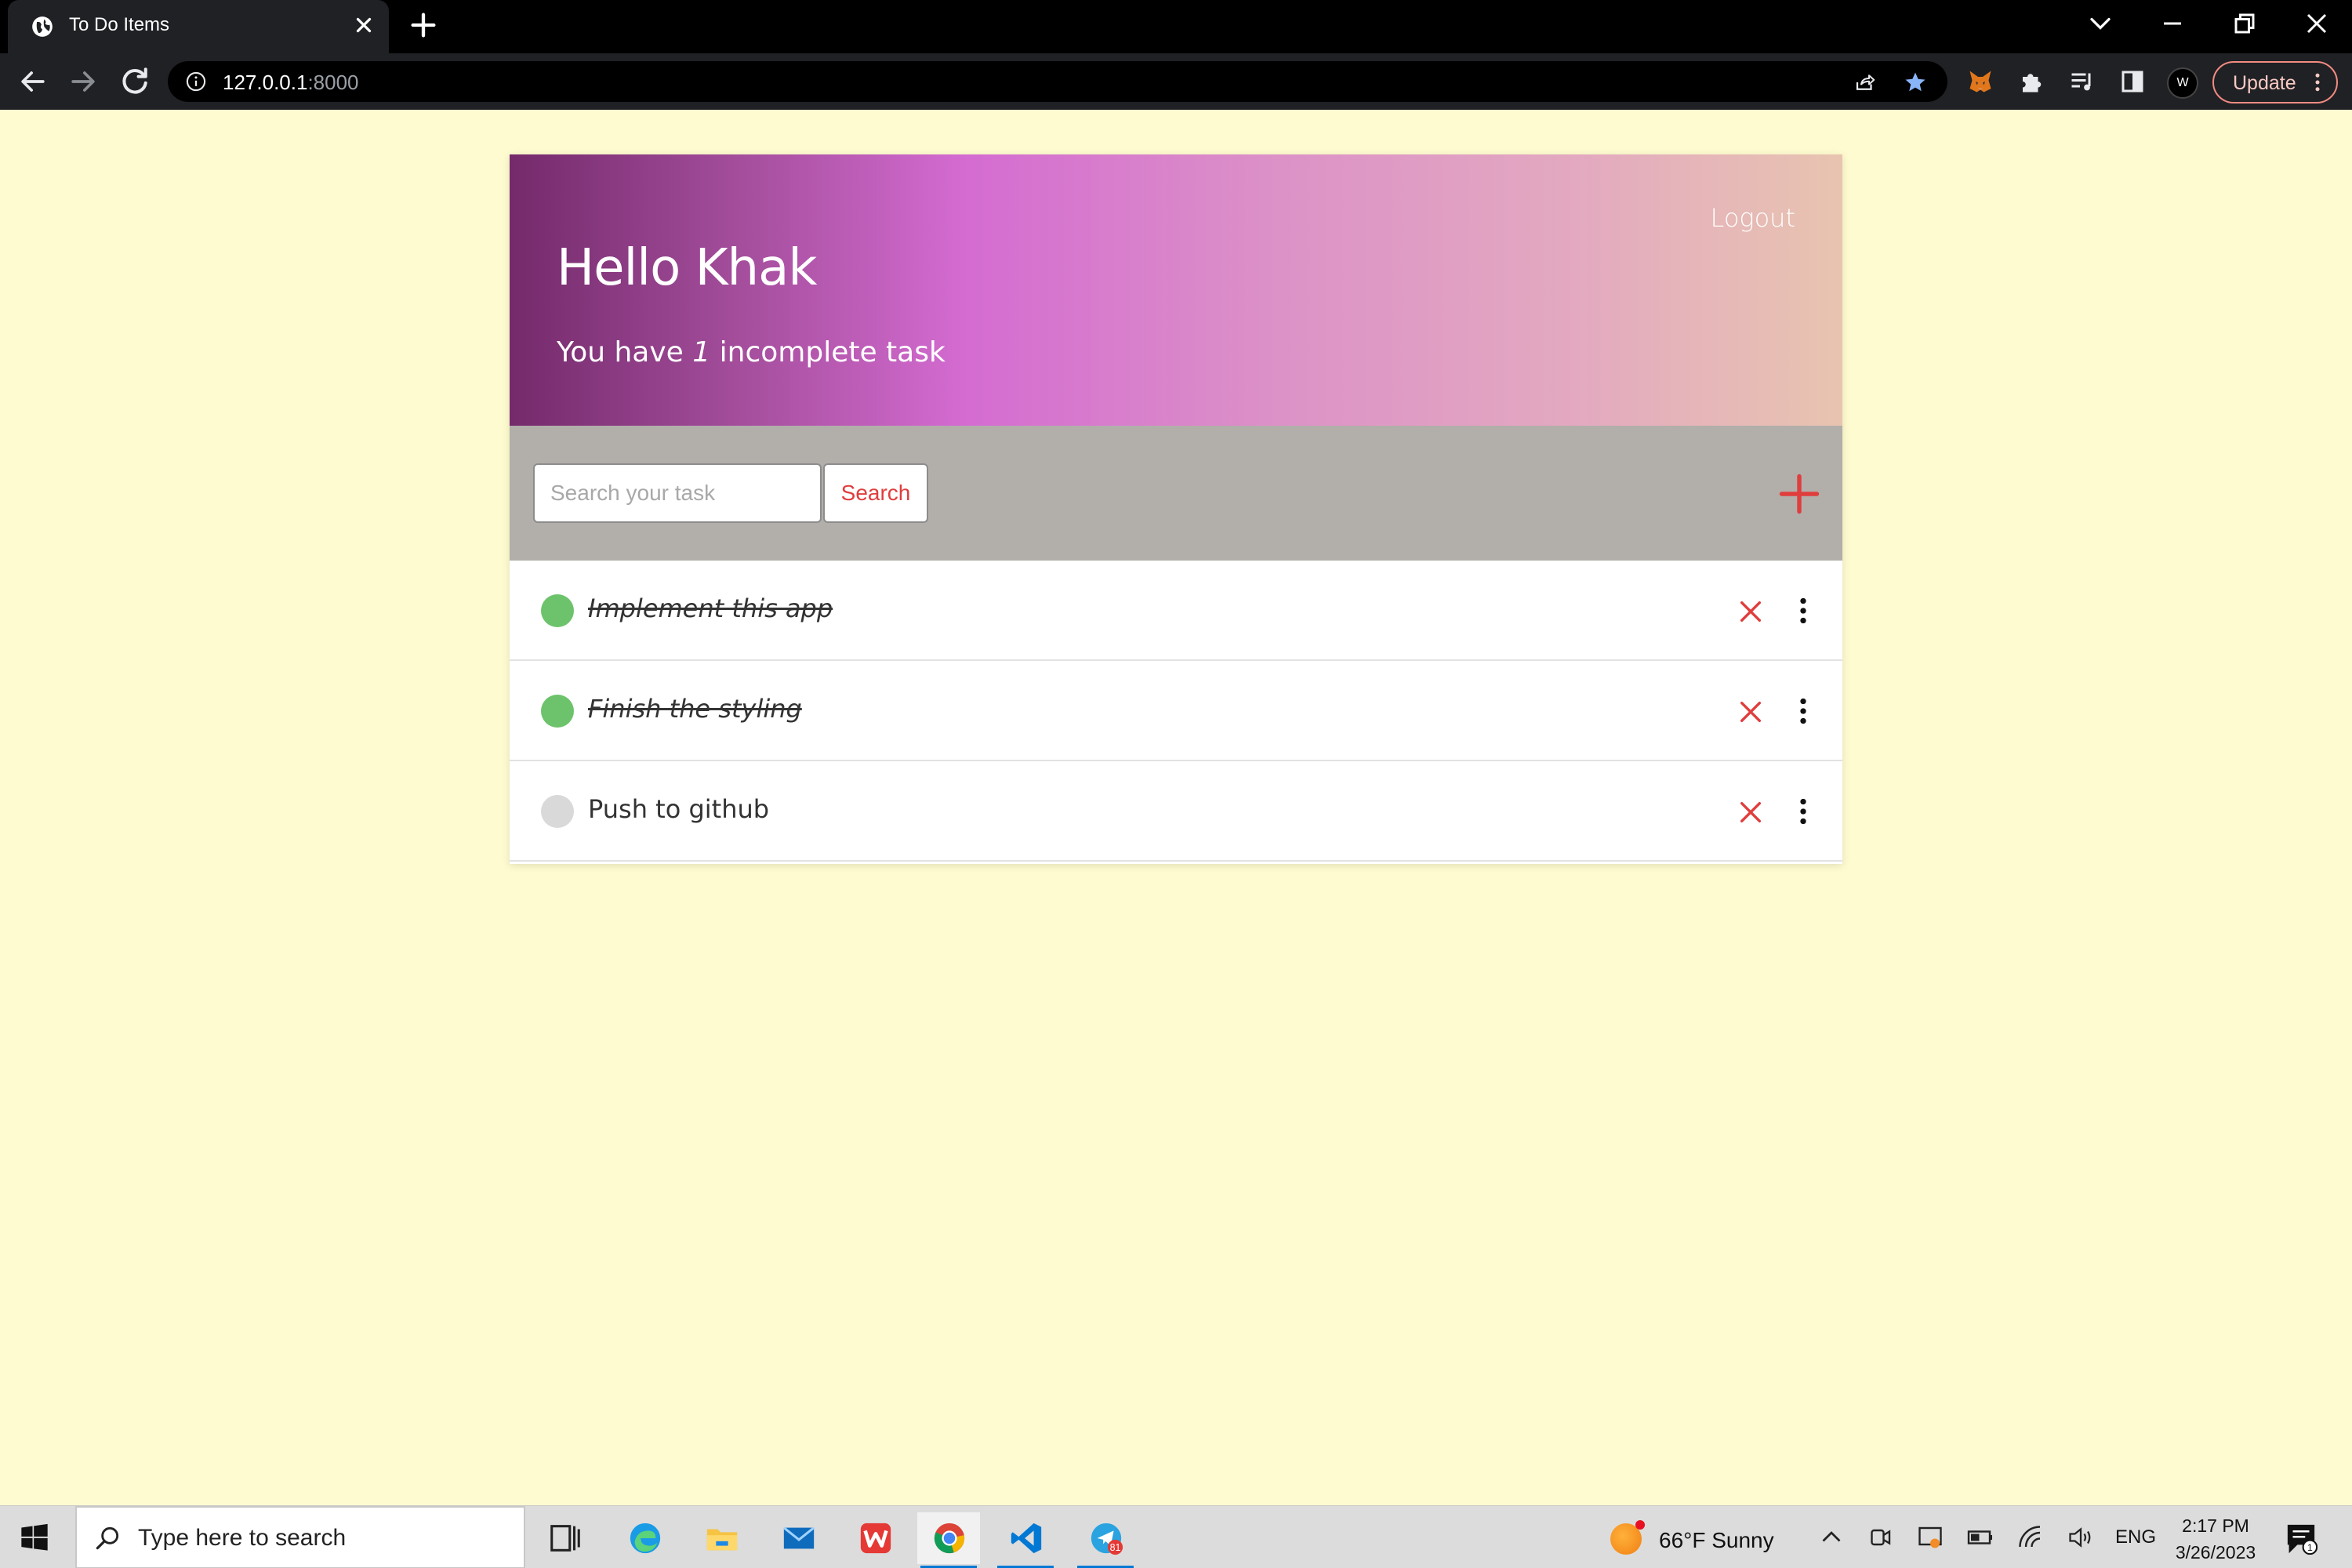 The height and width of the screenshot is (1568, 2352). I want to click on browser-tab-active: To Do Items, so click(198, 27).